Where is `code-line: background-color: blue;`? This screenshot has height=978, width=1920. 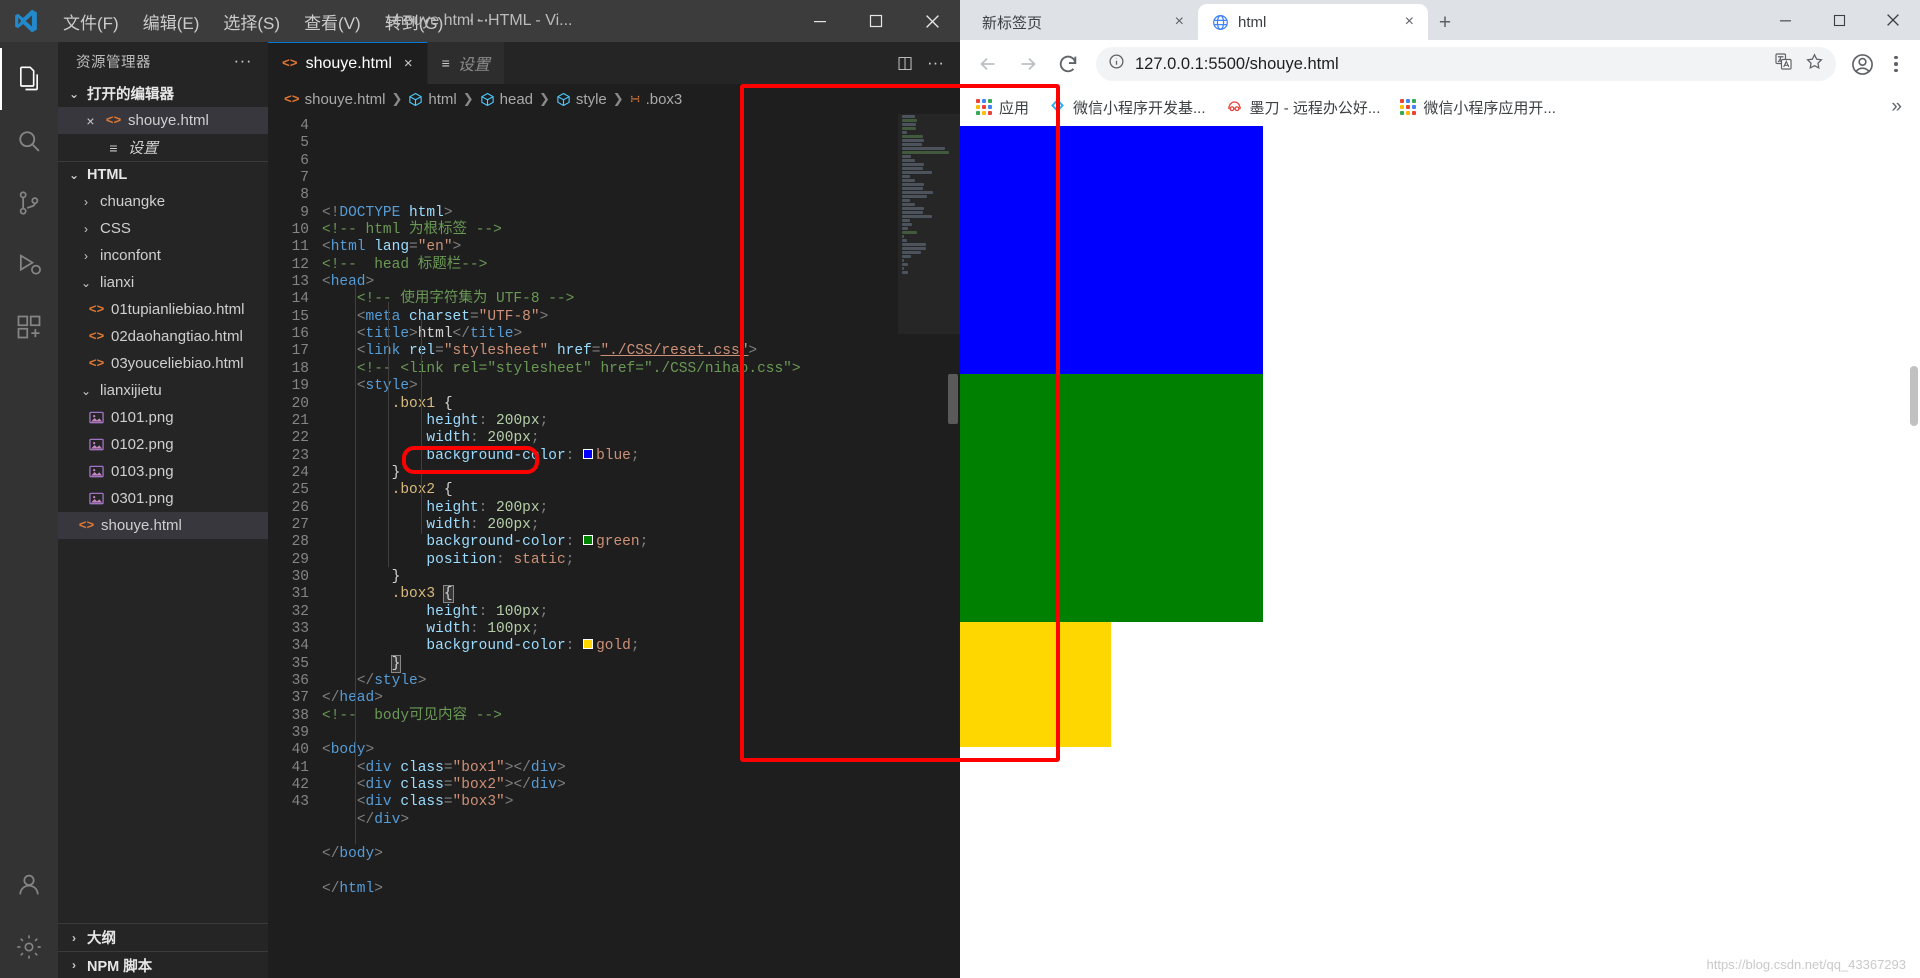
code-line: background-color: blue; is located at coordinates (641, 456).